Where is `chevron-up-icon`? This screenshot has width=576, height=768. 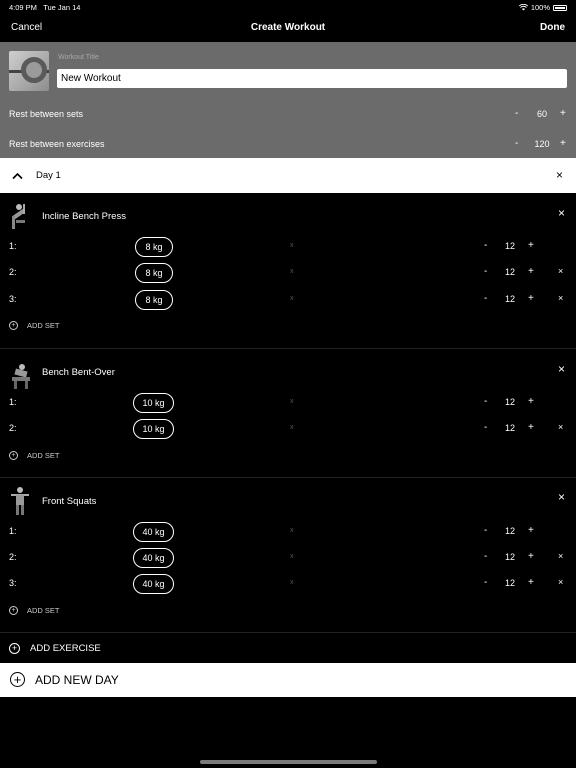
chevron-up-icon is located at coordinates (17, 176).